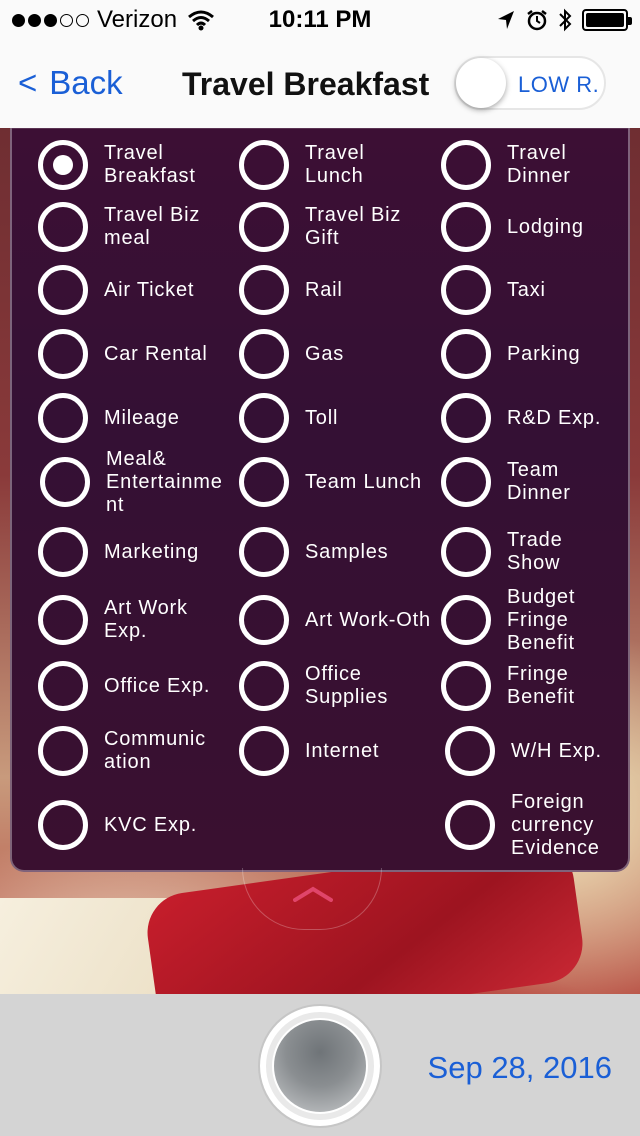 This screenshot has width=640, height=1136. What do you see at coordinates (353, 226) in the screenshot?
I see `expense-option-label: Travel Biz Gift` at bounding box center [353, 226].